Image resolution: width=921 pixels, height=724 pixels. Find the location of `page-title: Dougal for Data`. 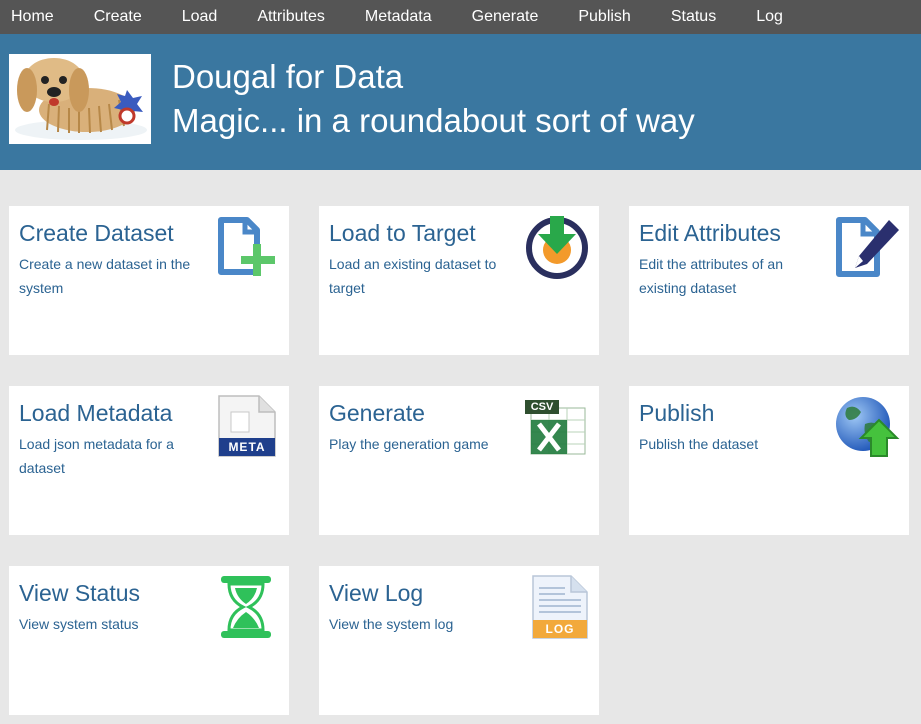

page-title: Dougal for Data is located at coordinates (288, 76).